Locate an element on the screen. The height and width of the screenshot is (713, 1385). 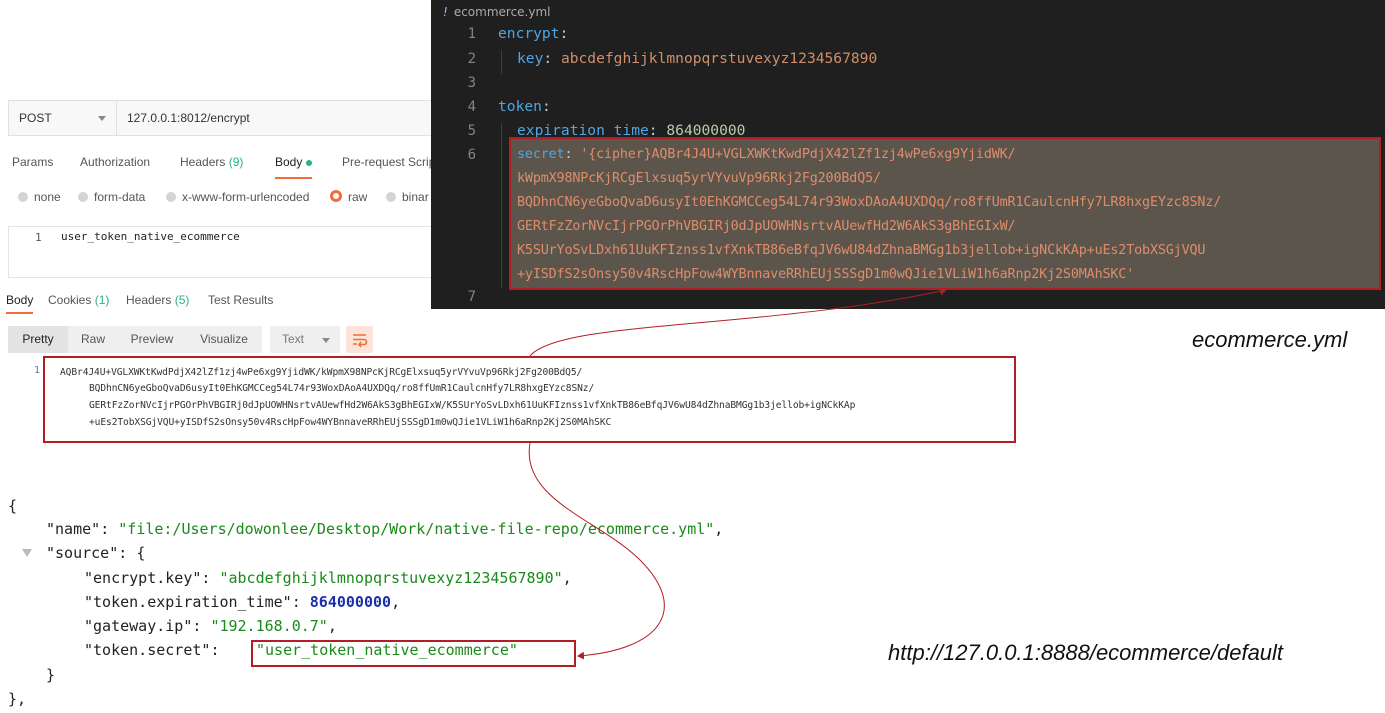
arrow-to-secret is located at coordinates (738, 322).